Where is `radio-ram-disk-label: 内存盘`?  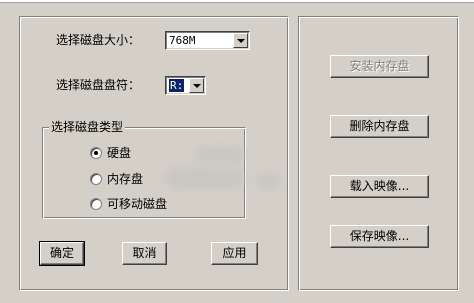
radio-ram-disk-label: 内存盘 is located at coordinates (125, 179).